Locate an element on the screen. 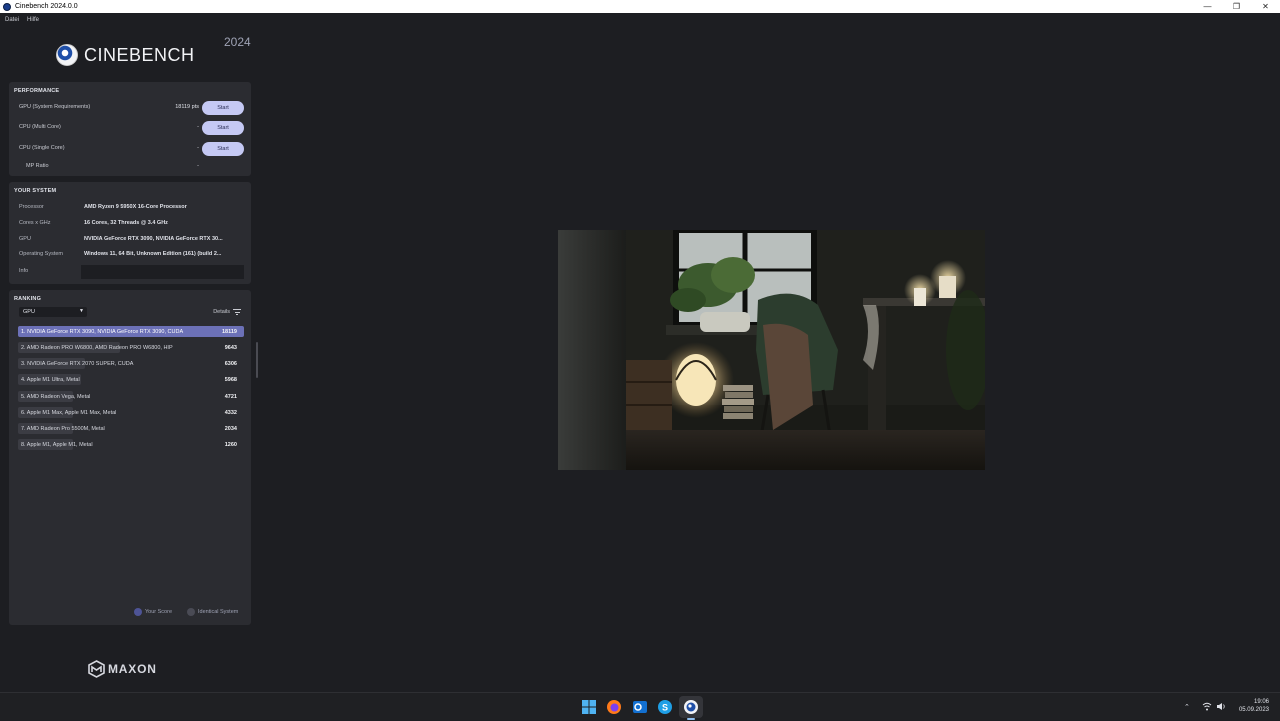 The image size is (1280, 721). ranking-score: 9643 is located at coordinates (230, 347).